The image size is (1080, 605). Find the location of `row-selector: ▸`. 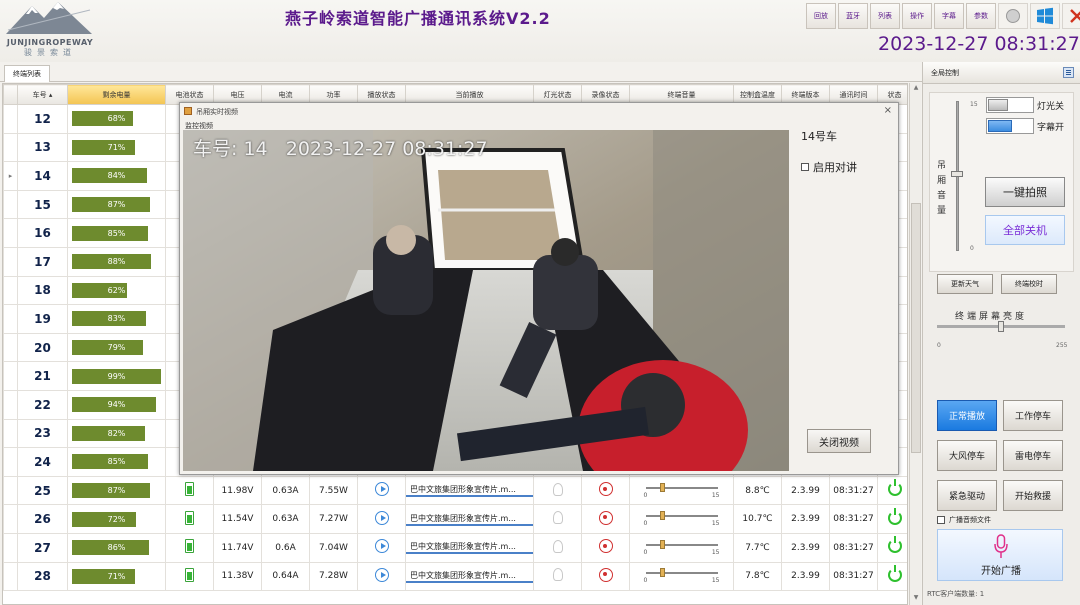

row-selector: ▸ is located at coordinates (10, 176).